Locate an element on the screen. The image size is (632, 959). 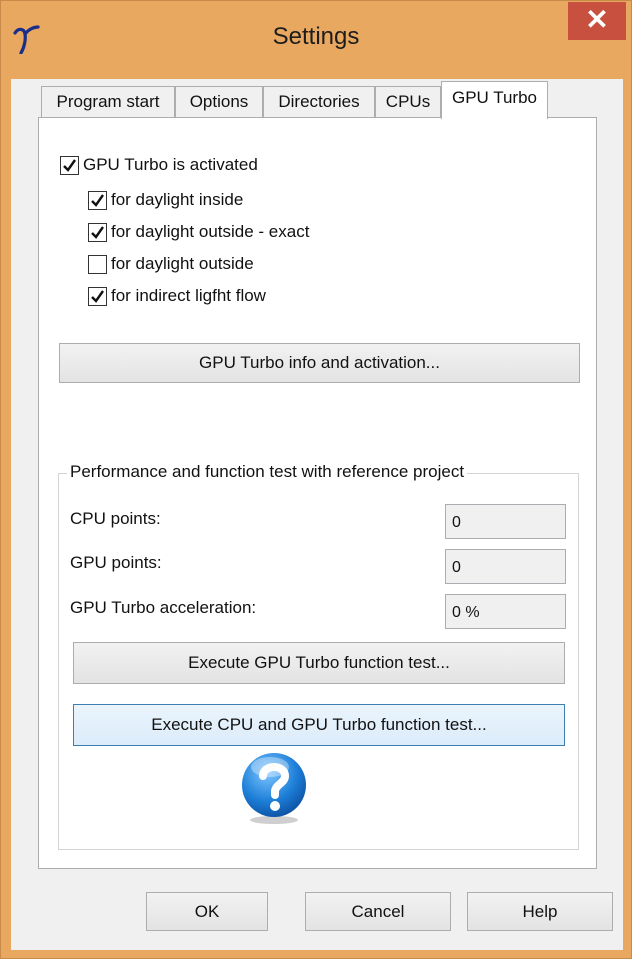
option-daylight-outside-exact-checkbox is located at coordinates (97, 232).